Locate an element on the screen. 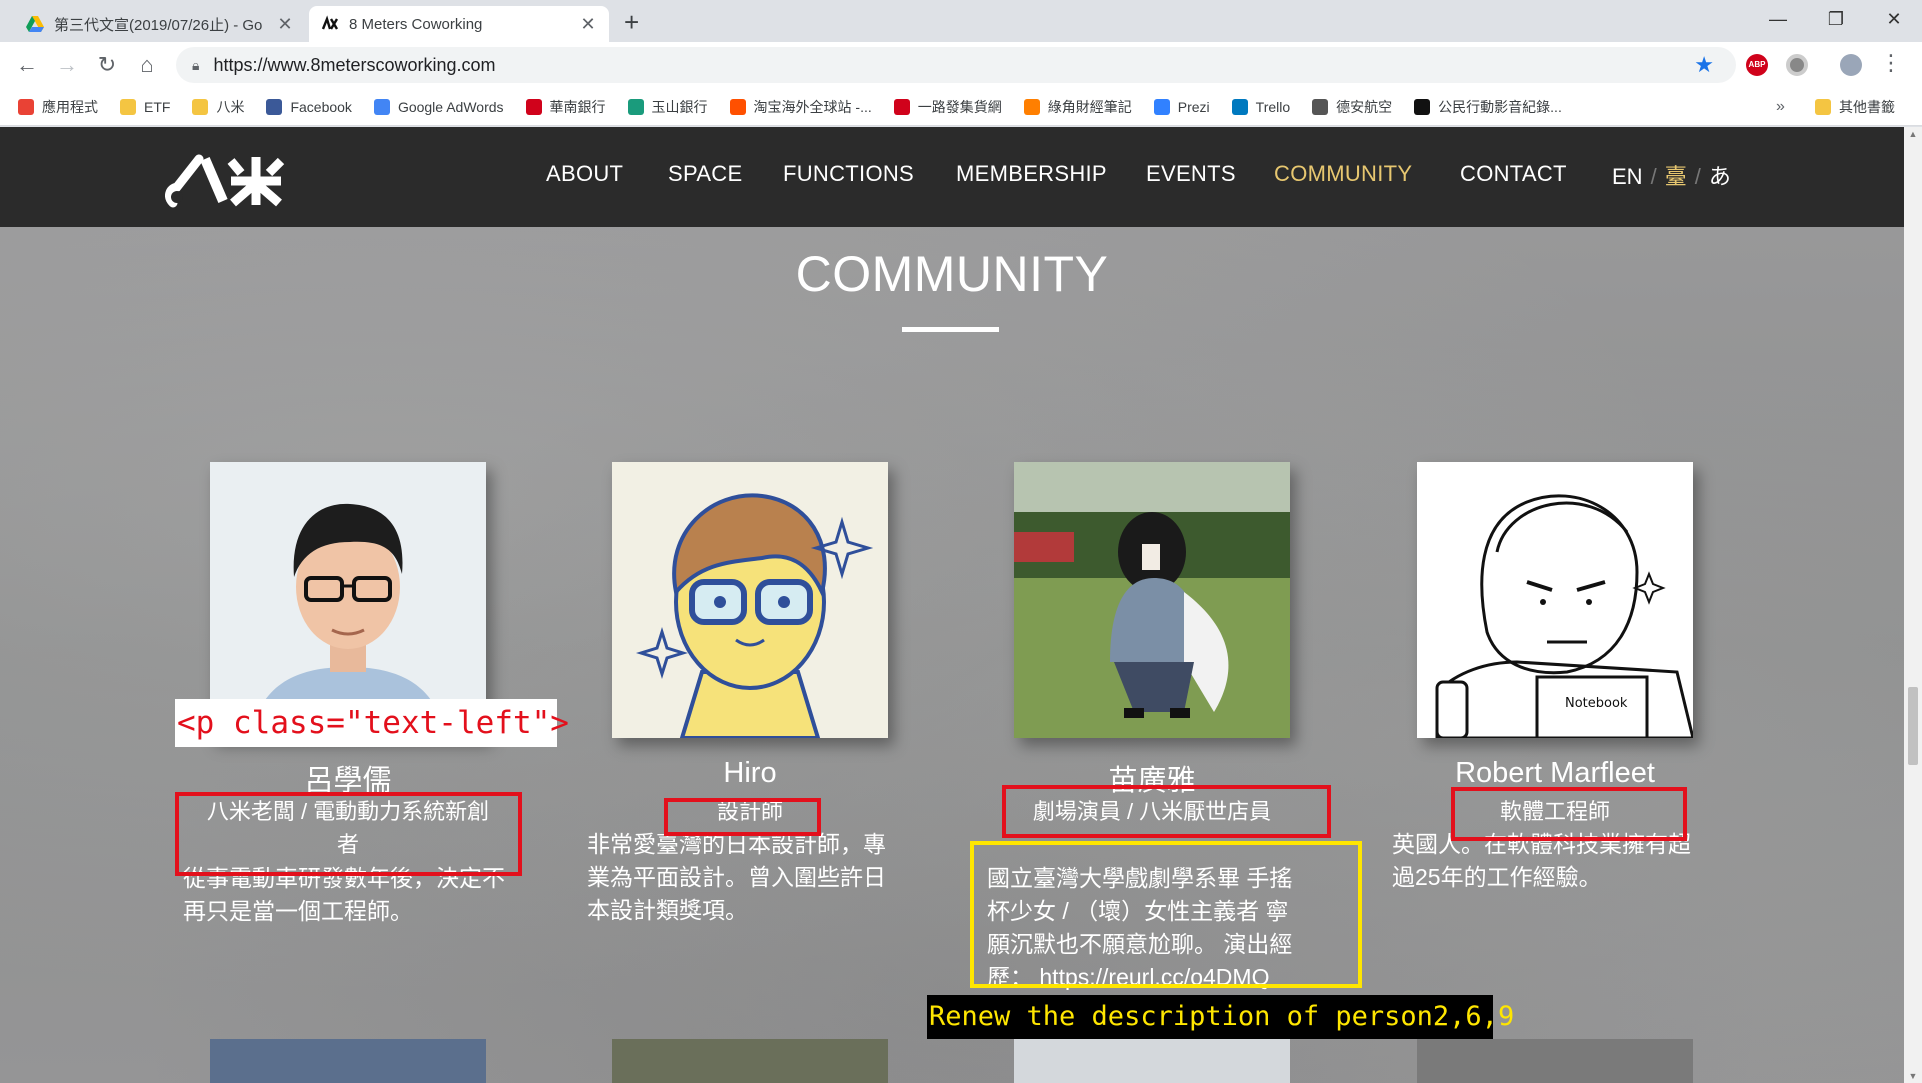 This screenshot has width=1922, height=1083. facebook-icon is located at coordinates (274, 106).